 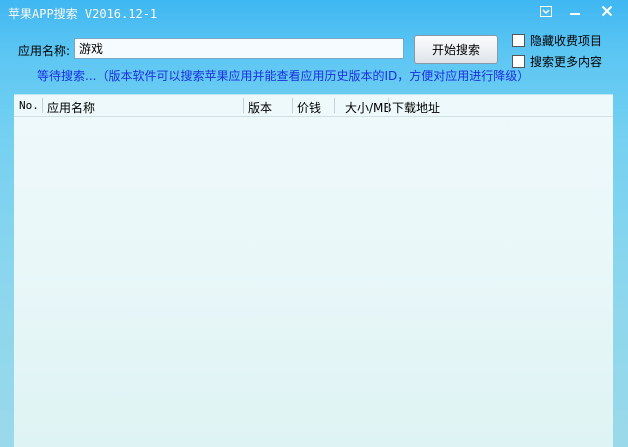 I want to click on close-icon, so click(x=607, y=11).